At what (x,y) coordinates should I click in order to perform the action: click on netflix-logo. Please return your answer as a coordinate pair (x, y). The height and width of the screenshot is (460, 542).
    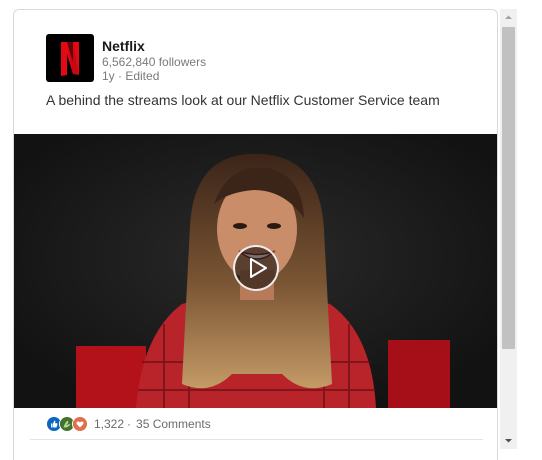
    Looking at the image, I should click on (70, 58).